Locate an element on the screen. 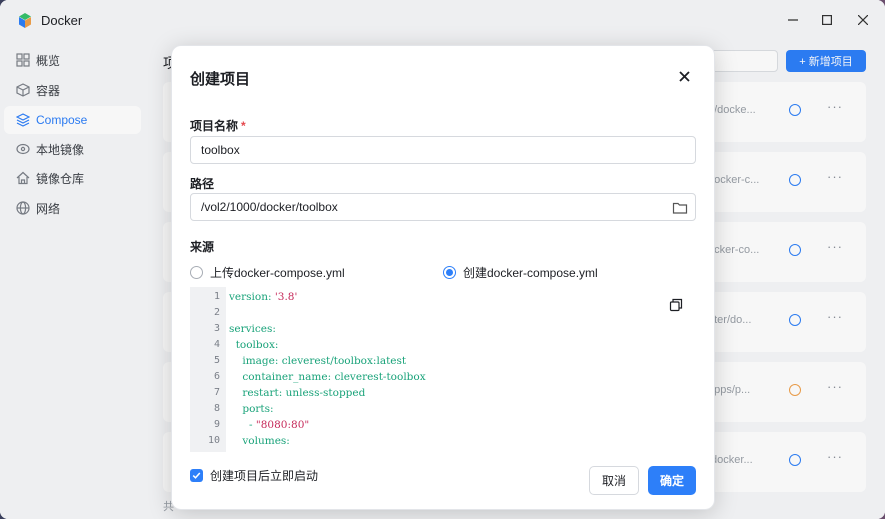 The image size is (885, 519). code-key: version: is located at coordinates (250, 297).